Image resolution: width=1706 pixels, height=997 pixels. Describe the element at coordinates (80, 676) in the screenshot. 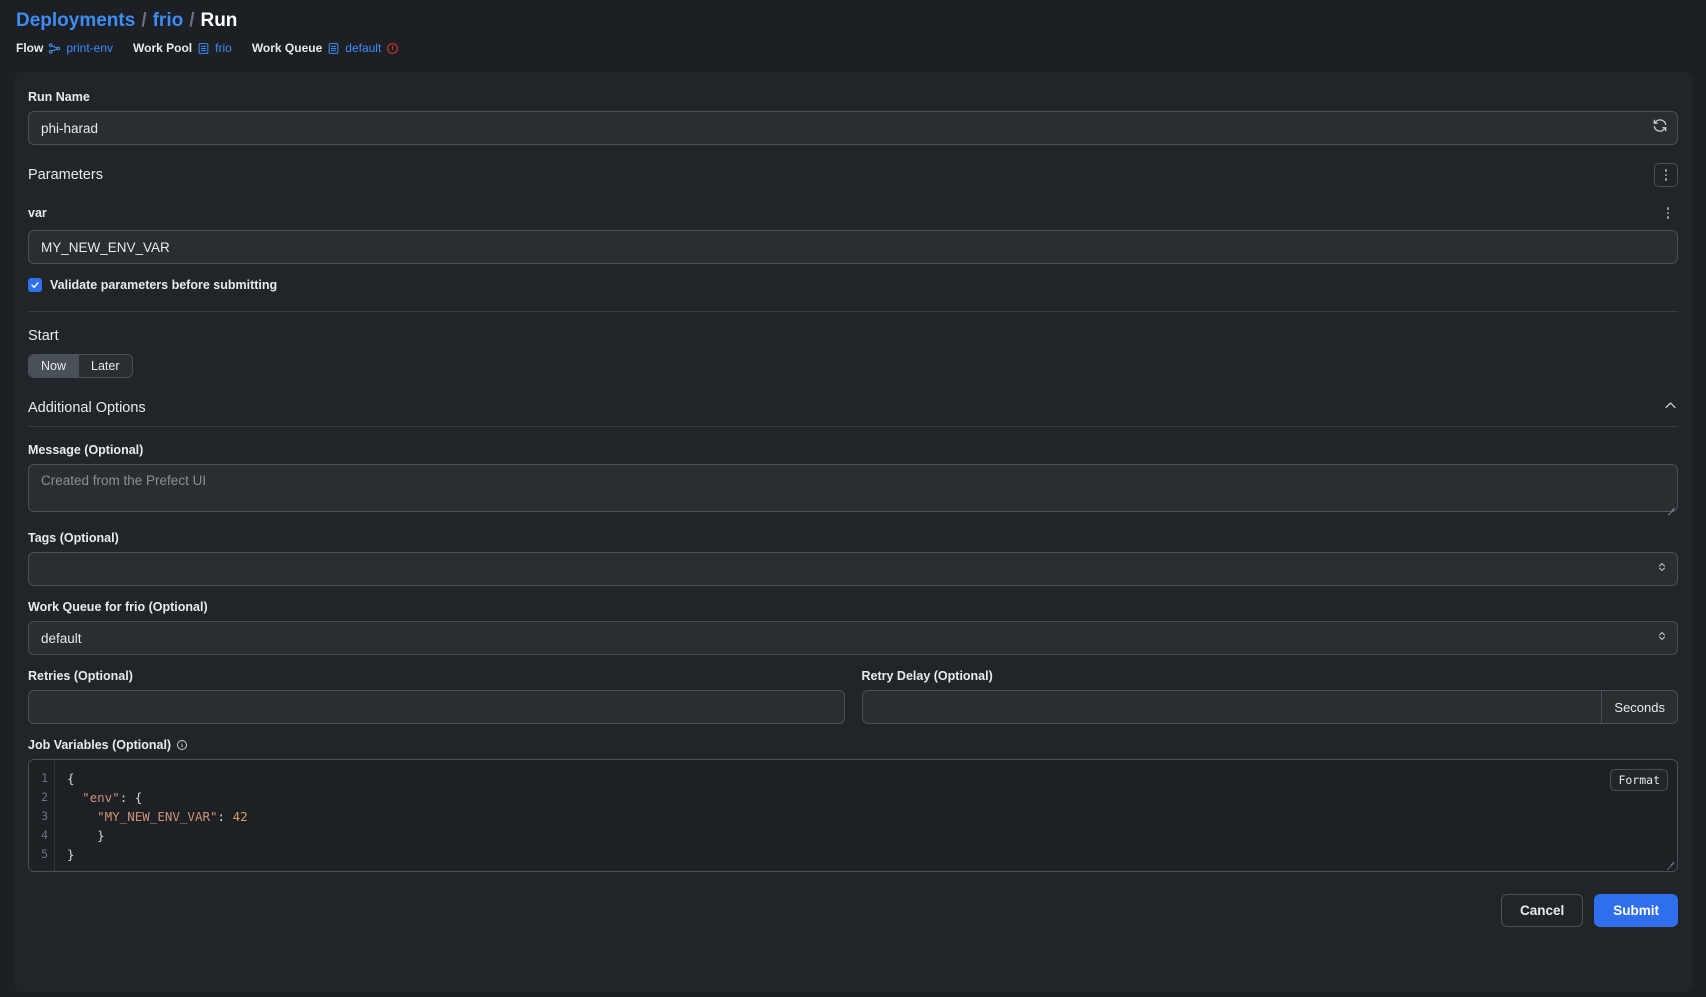

I see `retries-label: Retries (Optional)` at that location.